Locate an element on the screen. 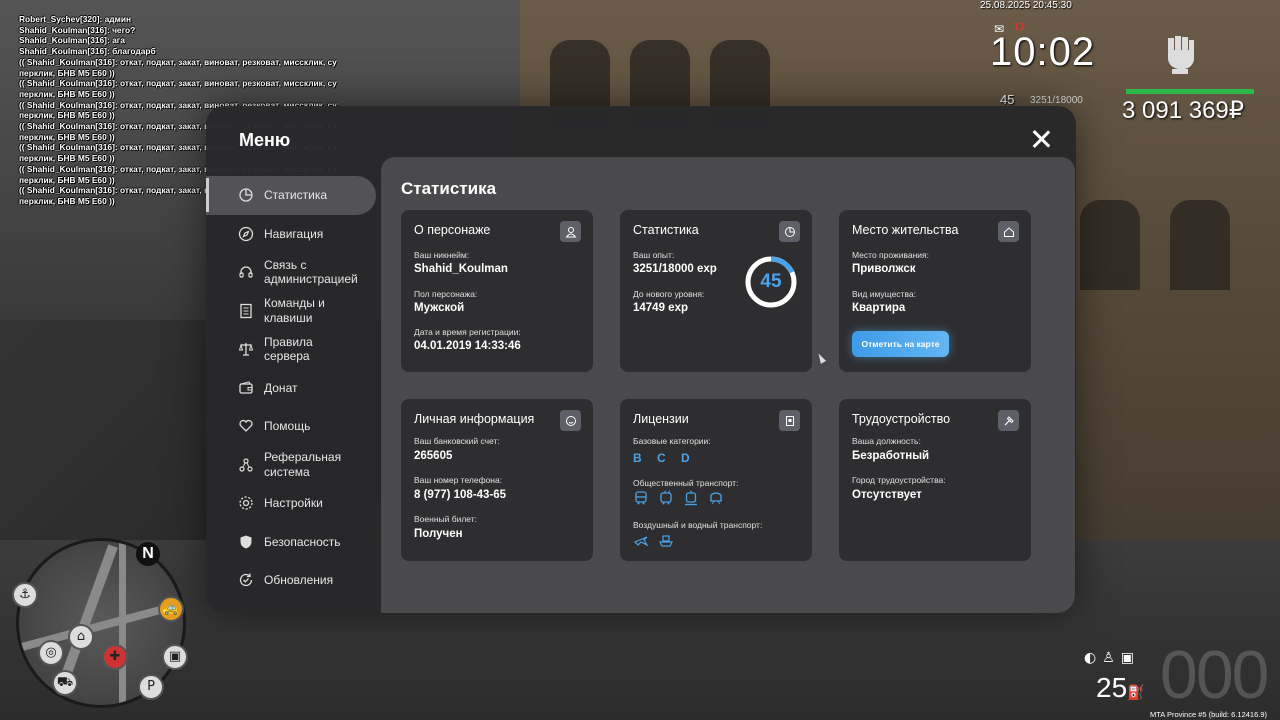 The image size is (1280, 720). sidebar-item-referral: Реферальная система is located at coordinates (294, 465).